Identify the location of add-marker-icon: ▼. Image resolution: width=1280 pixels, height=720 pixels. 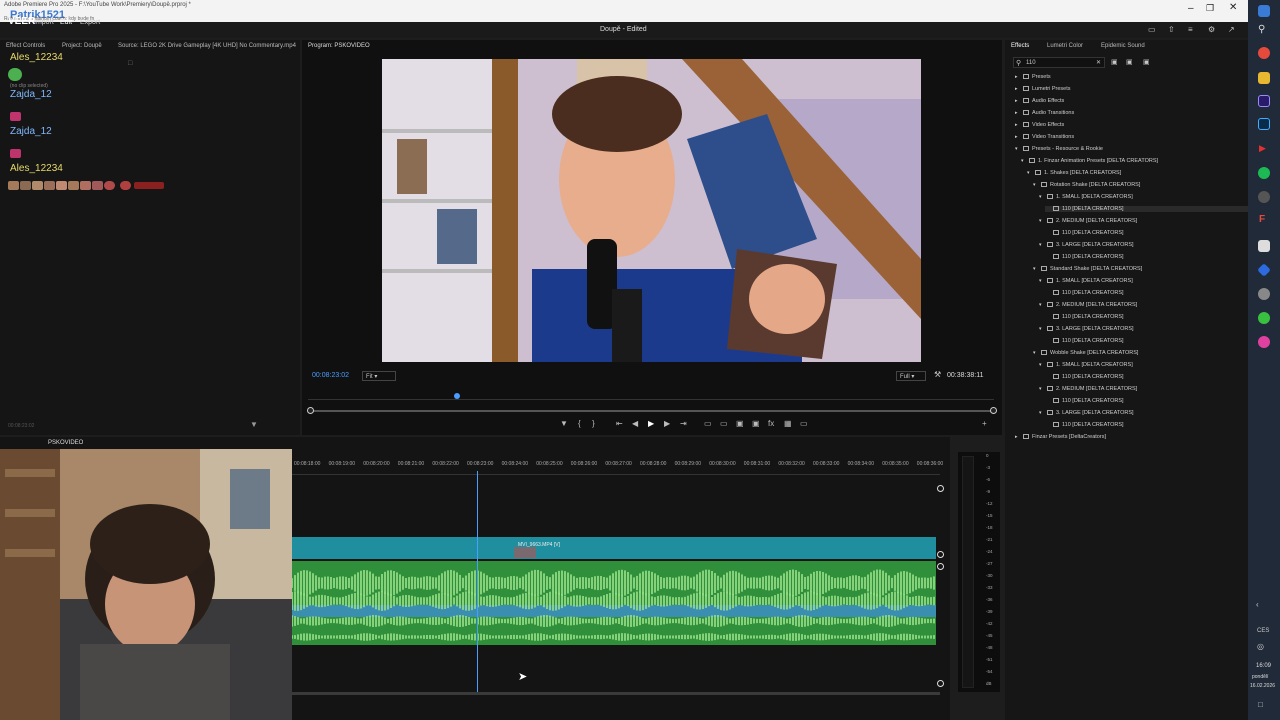
(564, 423).